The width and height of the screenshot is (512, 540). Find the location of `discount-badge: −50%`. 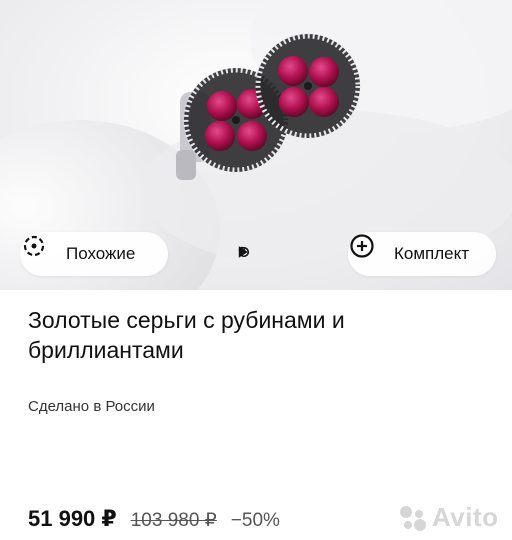

discount-badge: −50% is located at coordinates (255, 520).